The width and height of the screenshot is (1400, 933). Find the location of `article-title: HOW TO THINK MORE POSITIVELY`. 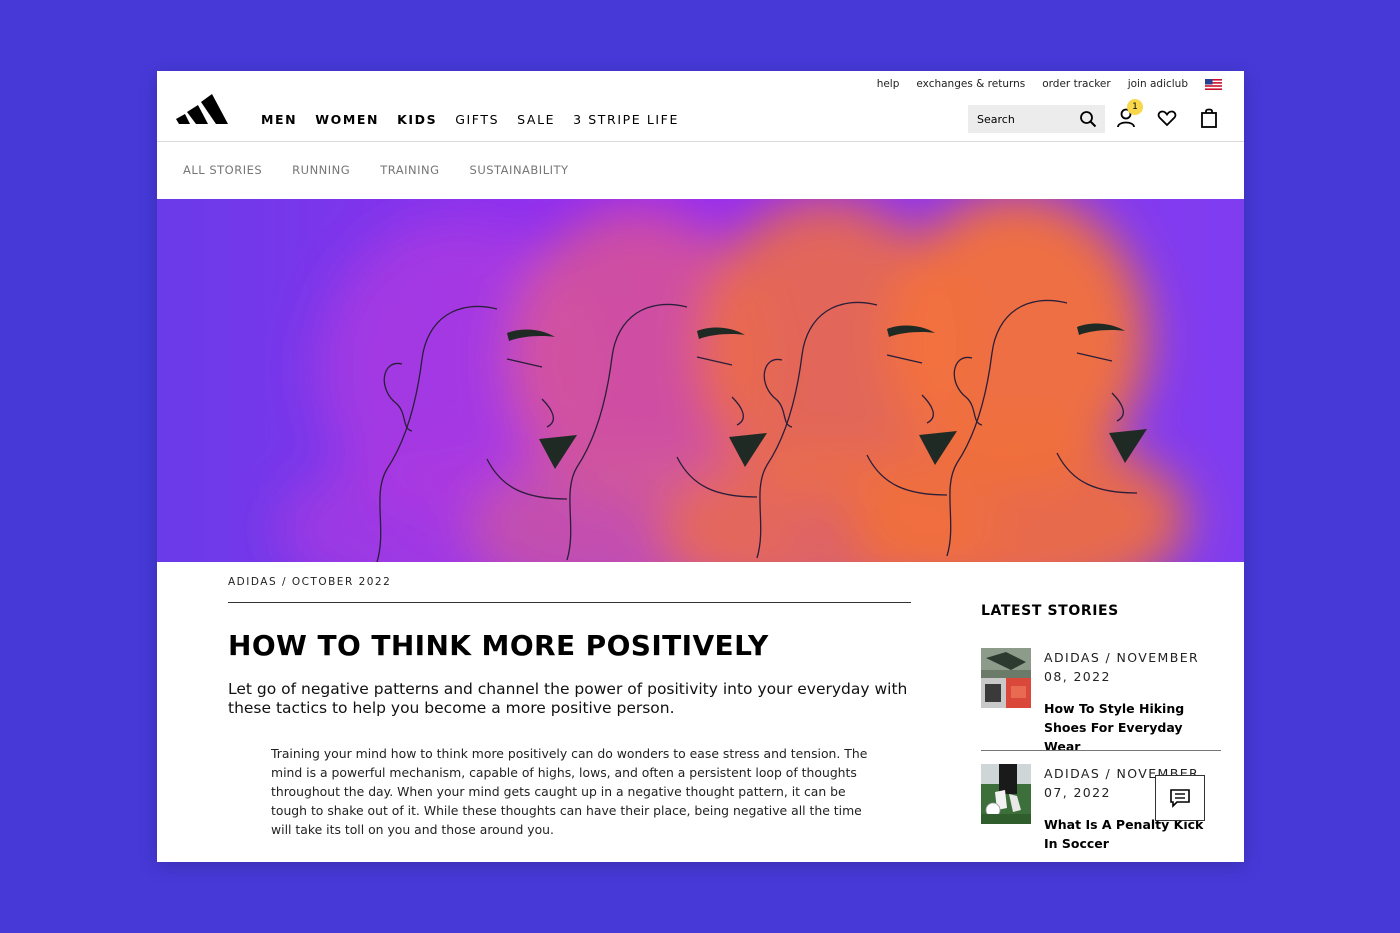

article-title: HOW TO THINK MORE POSITIVELY is located at coordinates (498, 645).